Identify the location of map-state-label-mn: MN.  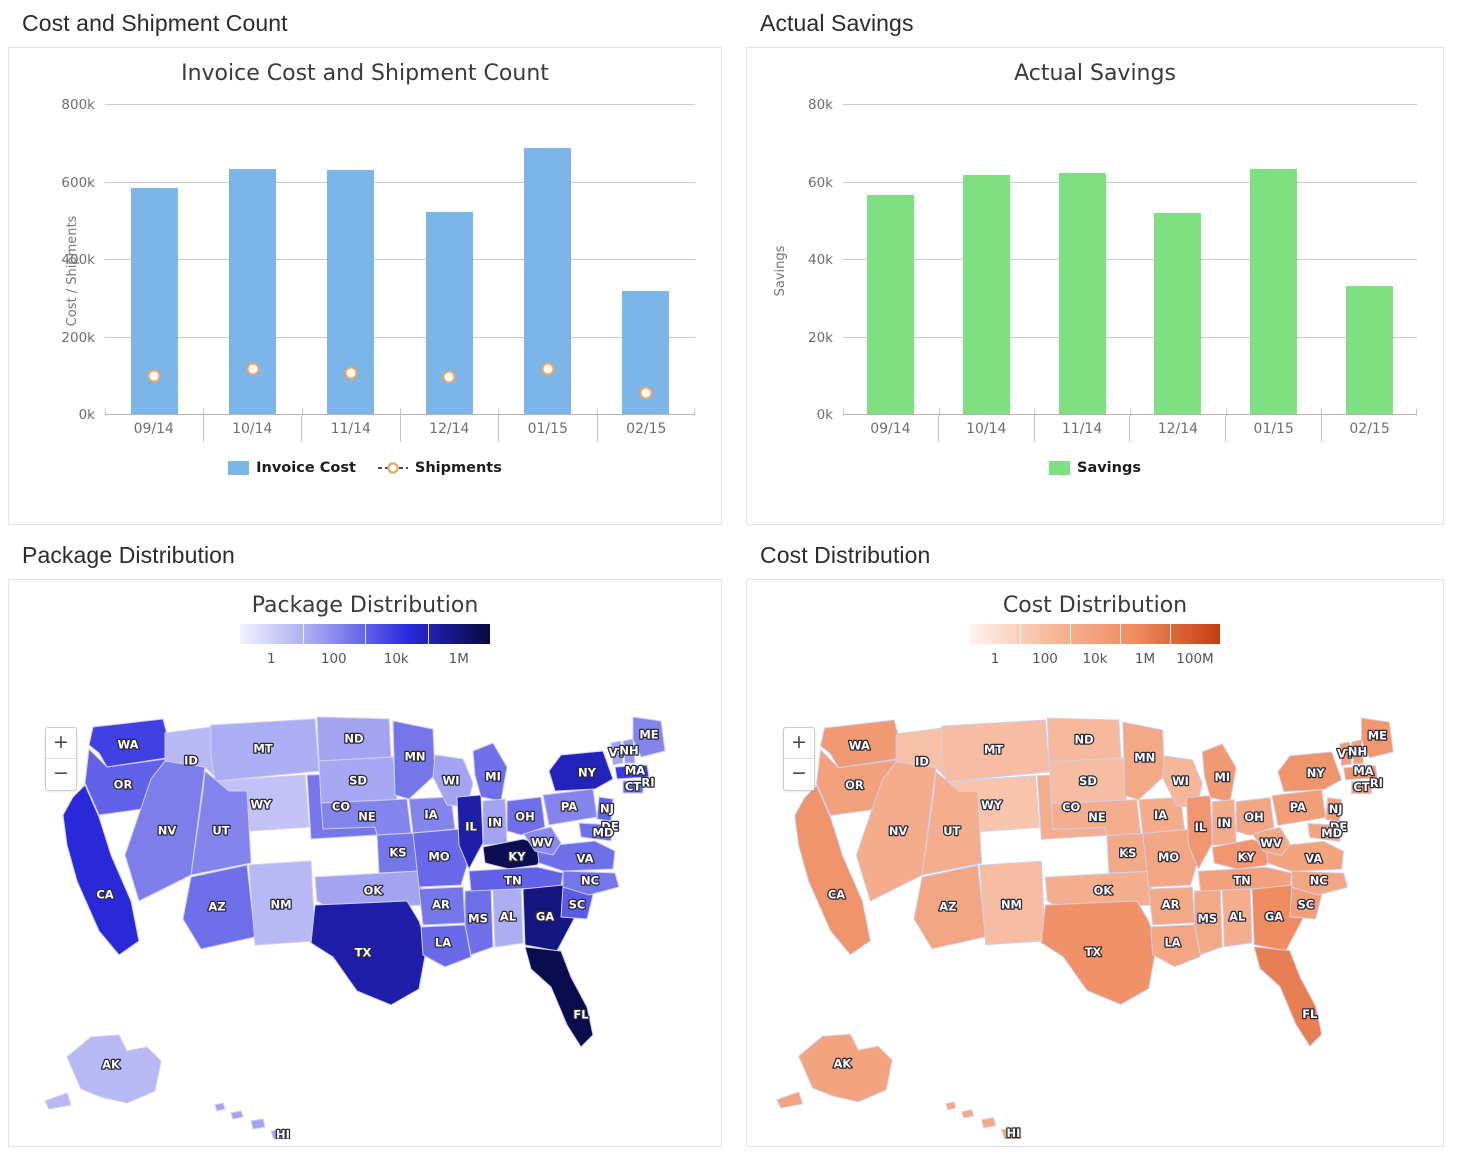
(1144, 757).